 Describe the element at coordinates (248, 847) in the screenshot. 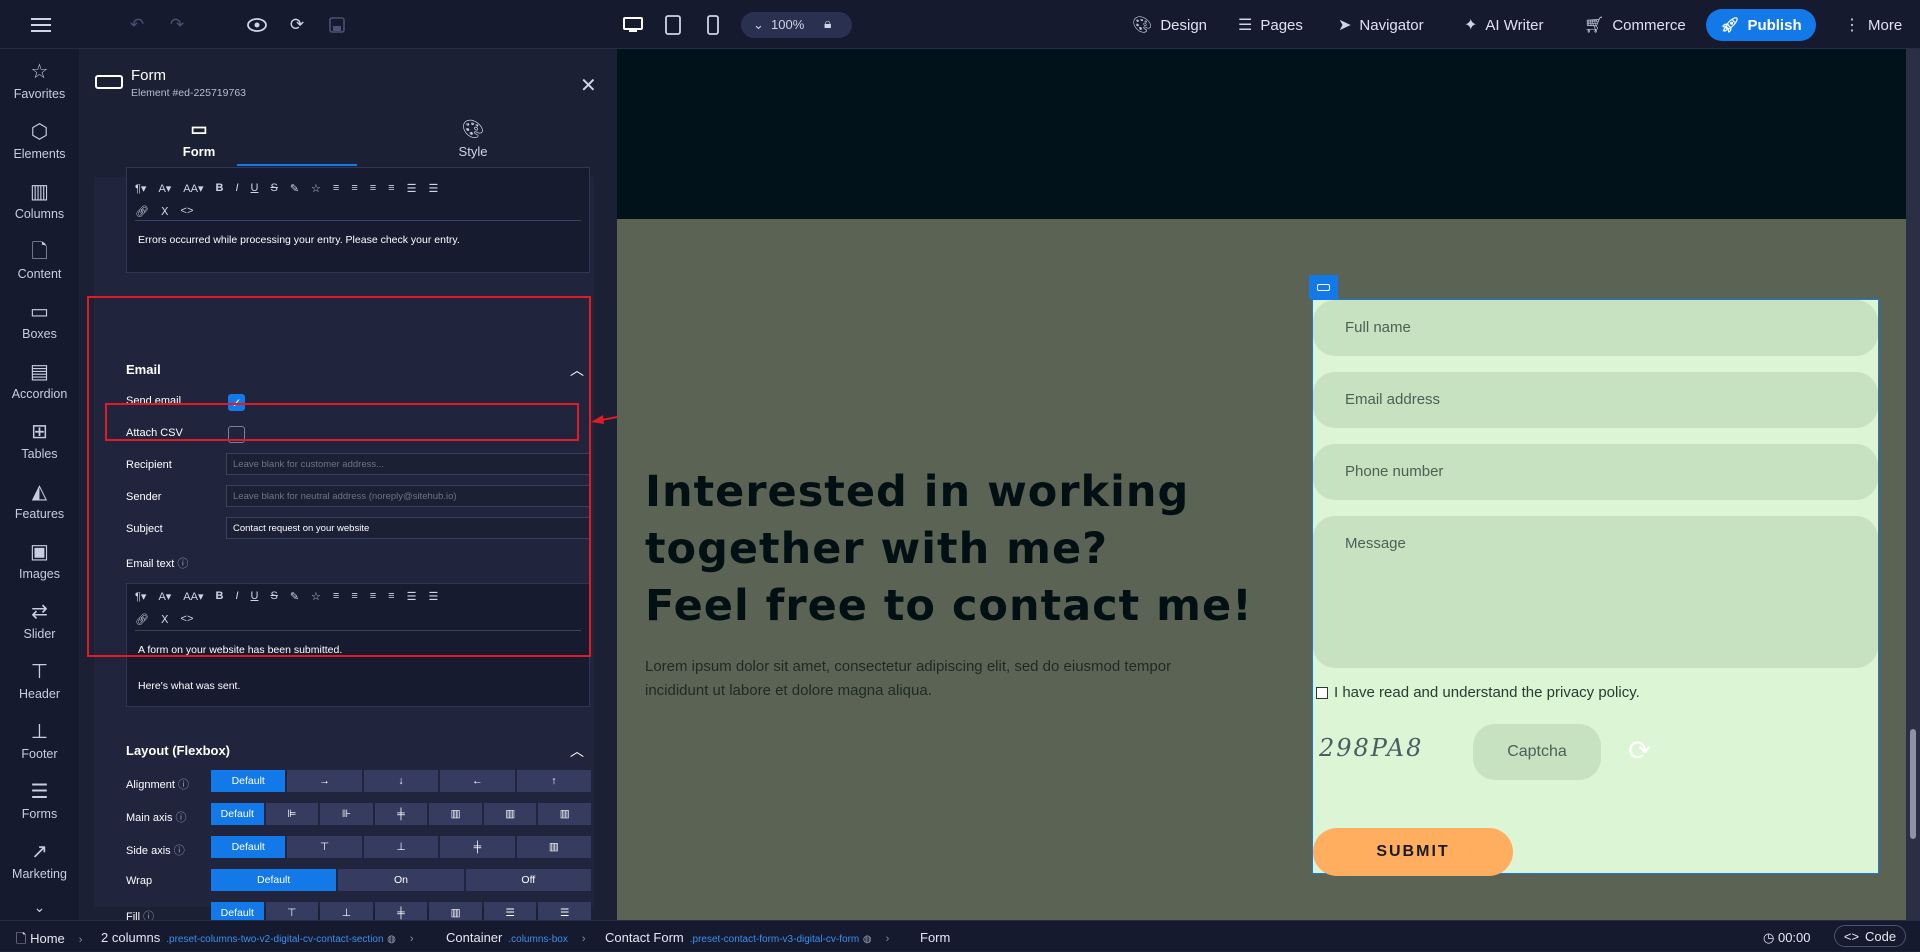

I see `side-axis-default: Default` at that location.